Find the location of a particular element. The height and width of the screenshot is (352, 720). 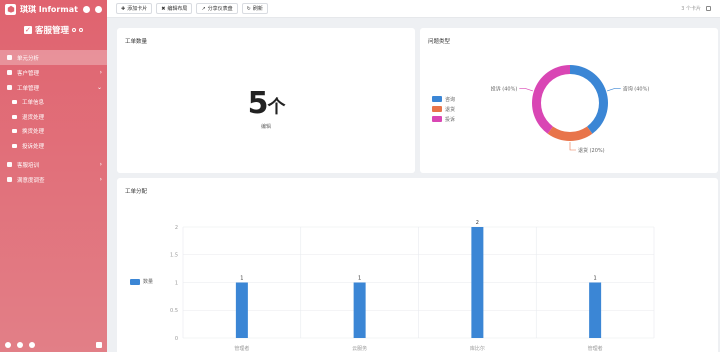

sidebar-subitem-exchanges: 换货处理 is located at coordinates (53, 131).